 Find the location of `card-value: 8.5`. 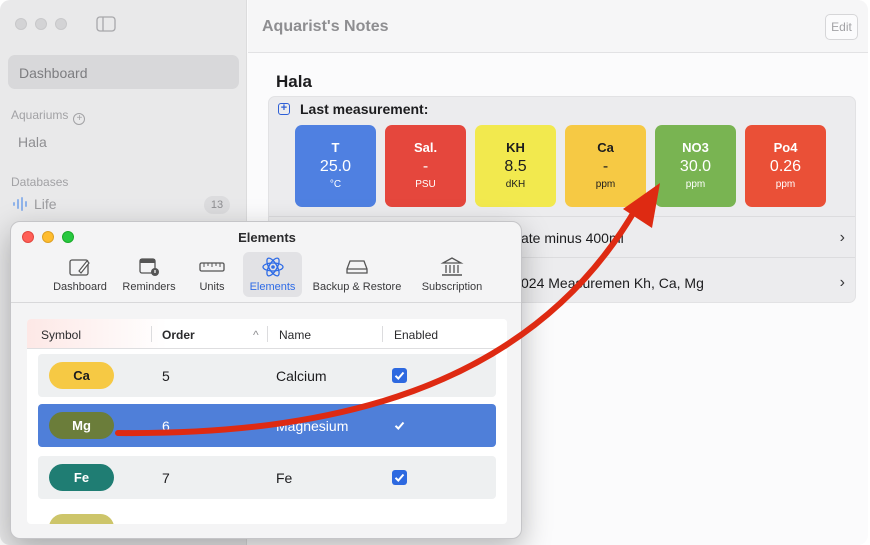

card-value: 8.5 is located at coordinates (515, 166).